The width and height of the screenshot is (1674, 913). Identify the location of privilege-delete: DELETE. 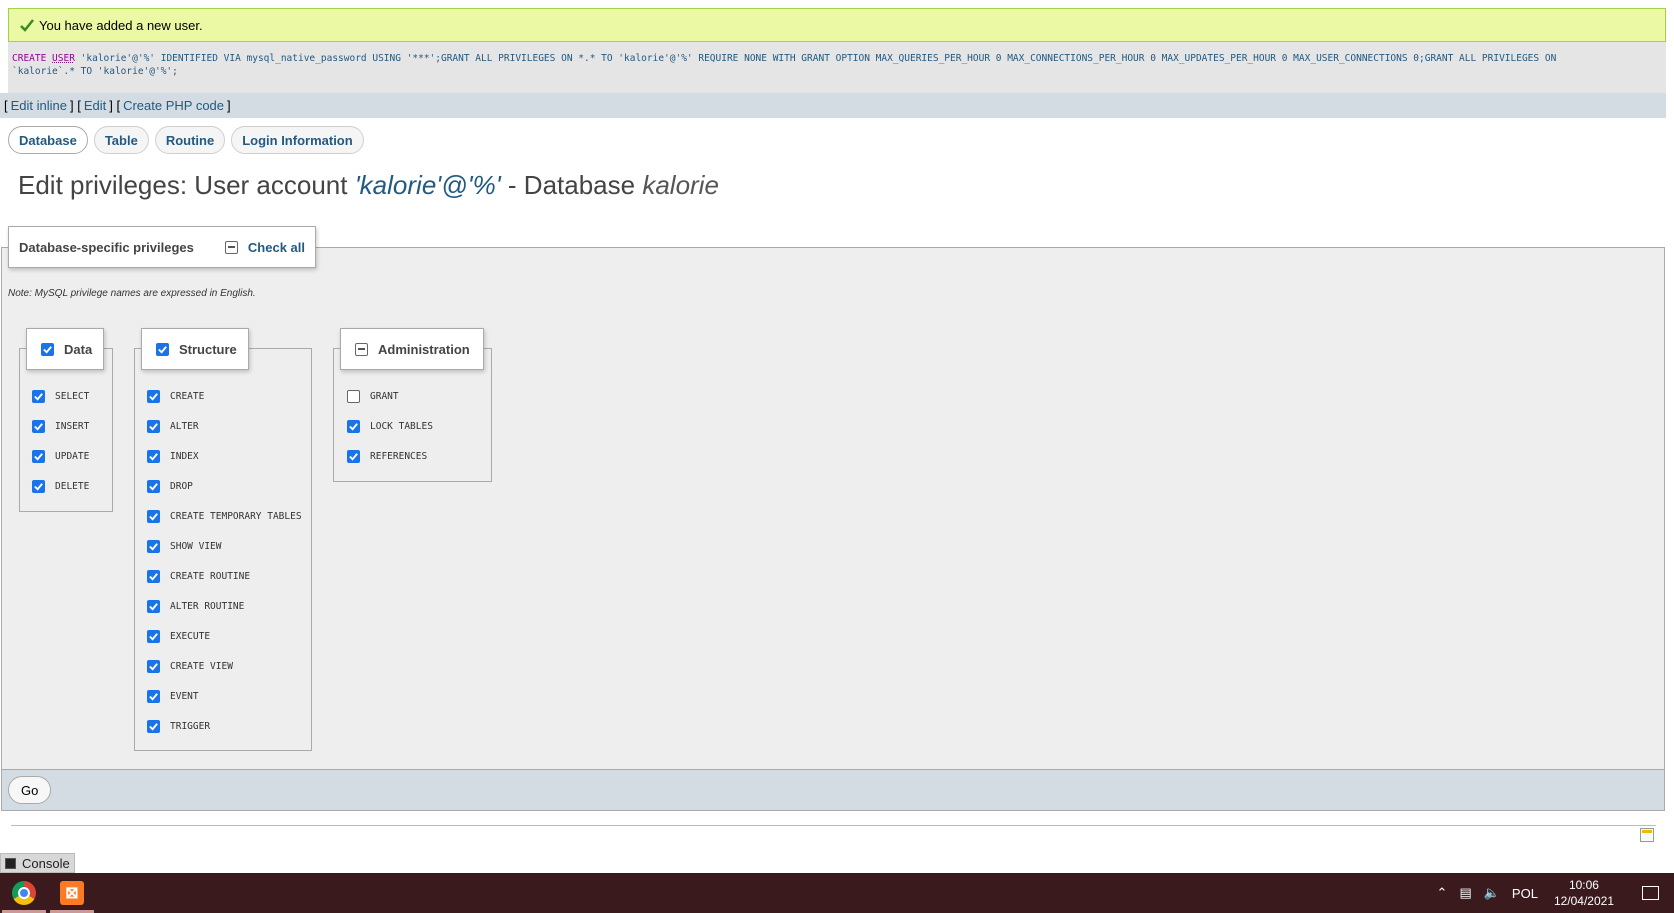
(60, 486).